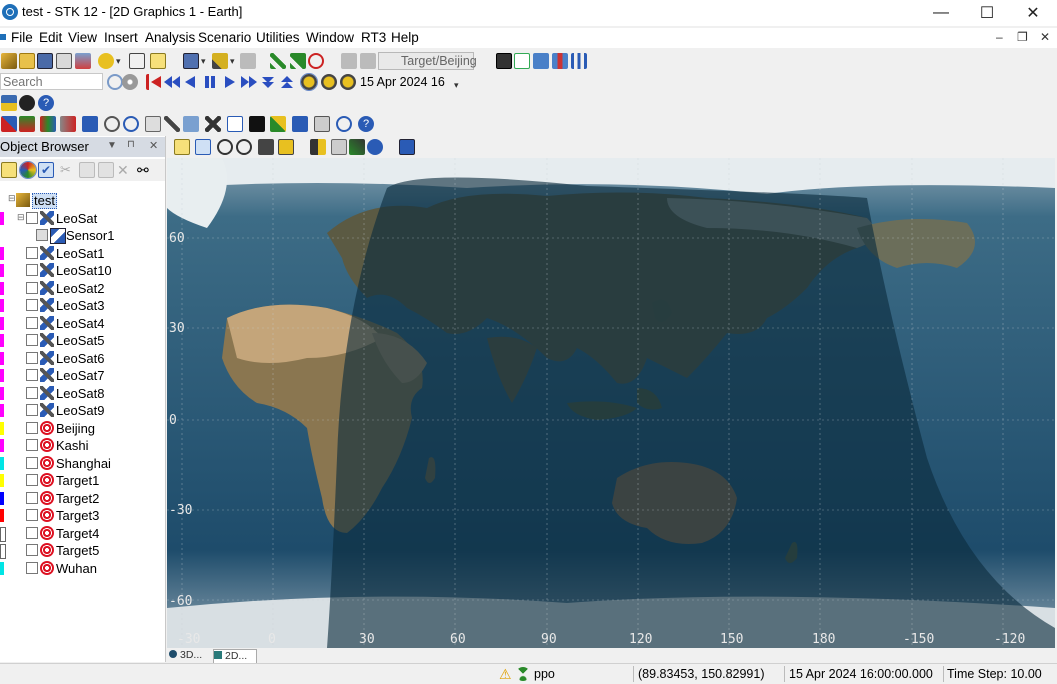 The width and height of the screenshot is (1057, 684). What do you see at coordinates (82, 410) in the screenshot?
I see `tree-item-leosat9: LeoSat9` at bounding box center [82, 410].